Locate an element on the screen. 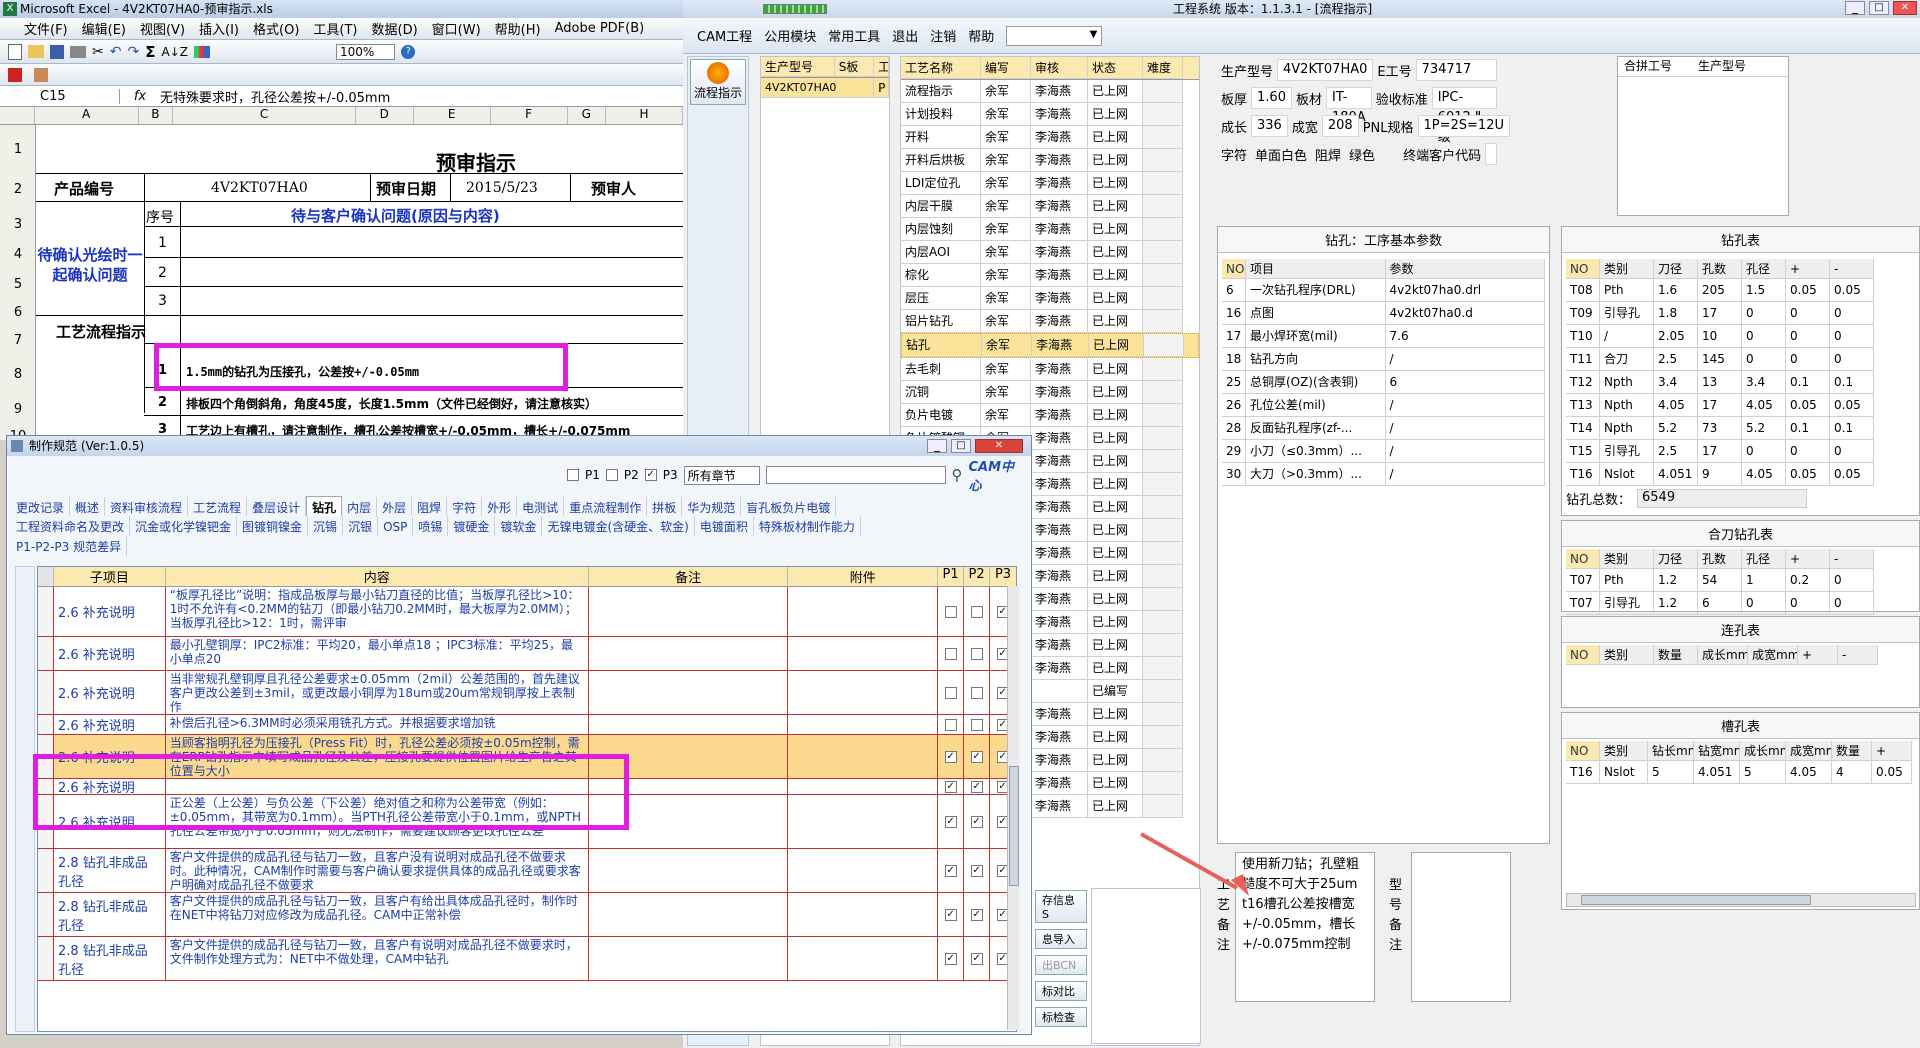 The width and height of the screenshot is (1920, 1048). table-header-cell: 孔径 is located at coordinates (1764, 559).